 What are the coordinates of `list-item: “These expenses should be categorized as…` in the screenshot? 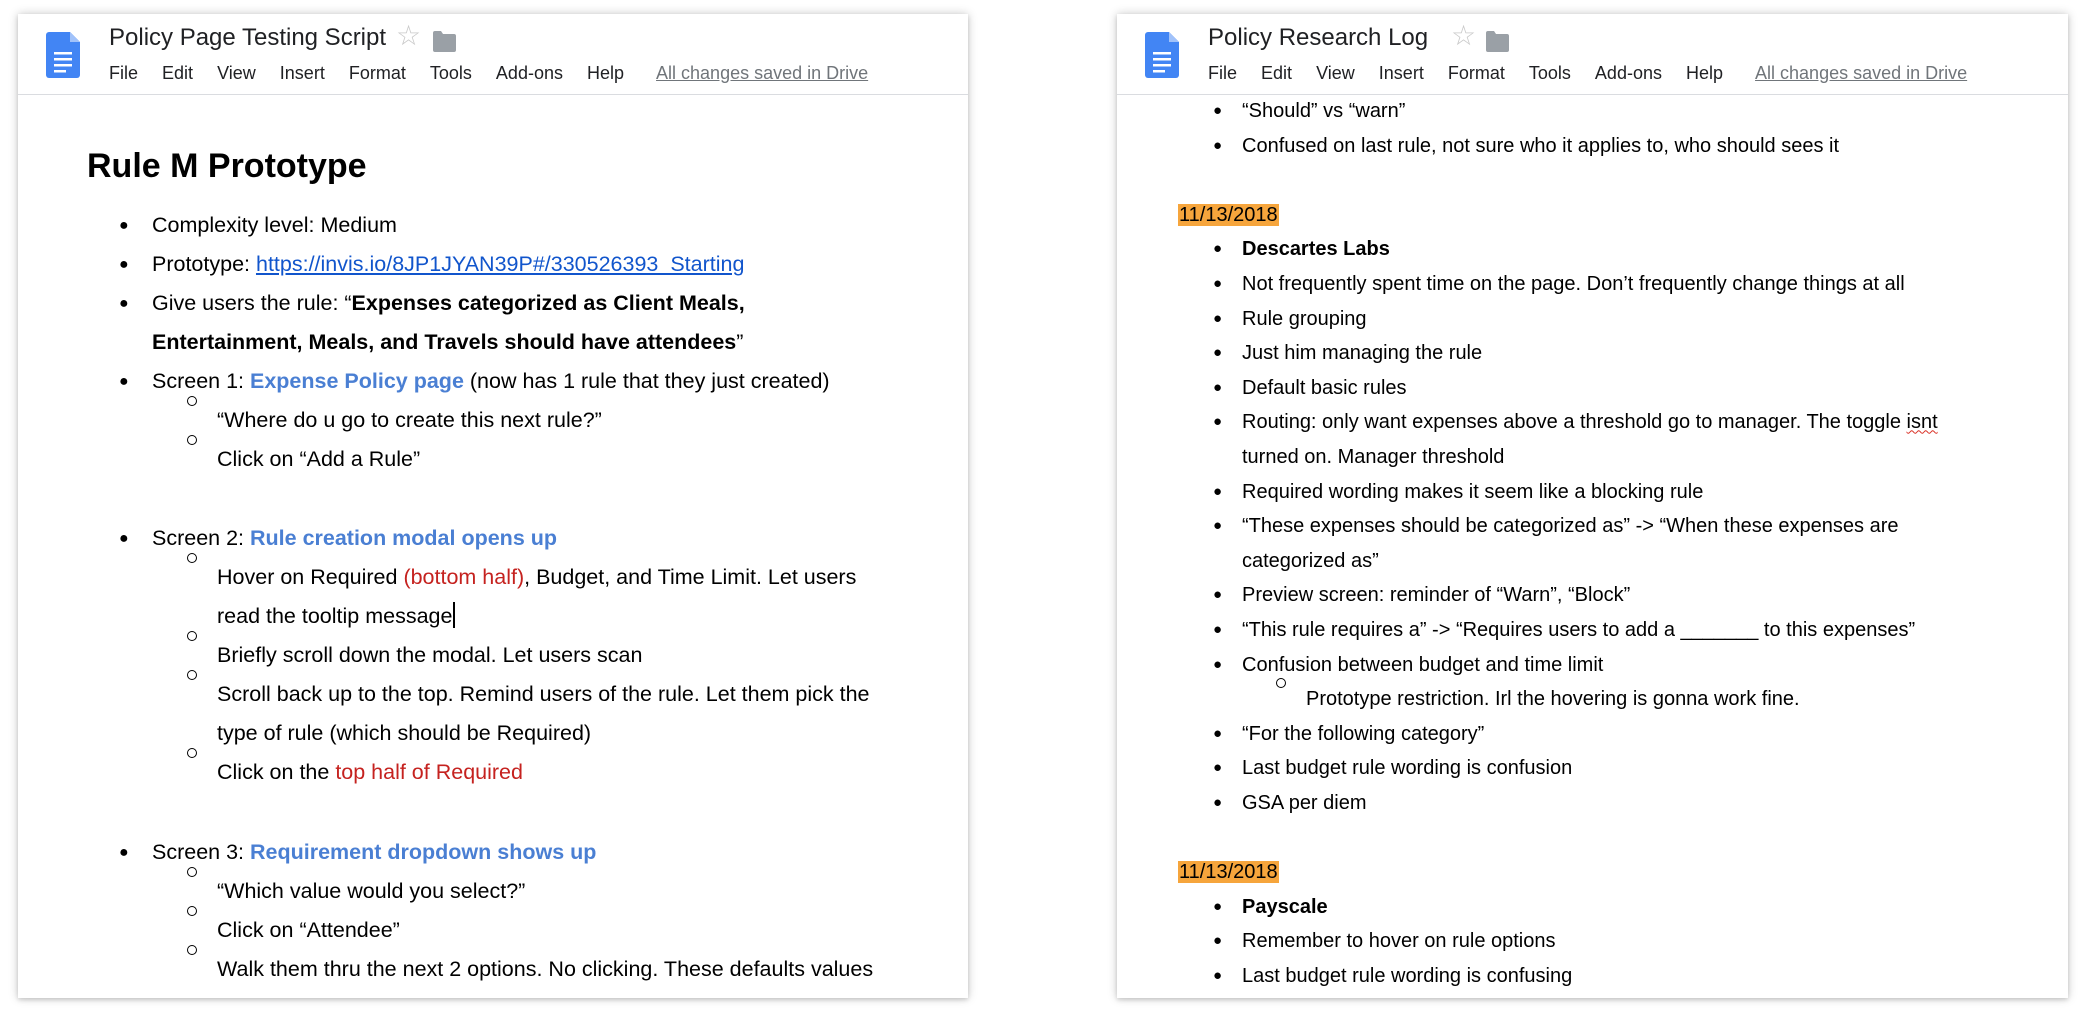 It's located at (1570, 526).